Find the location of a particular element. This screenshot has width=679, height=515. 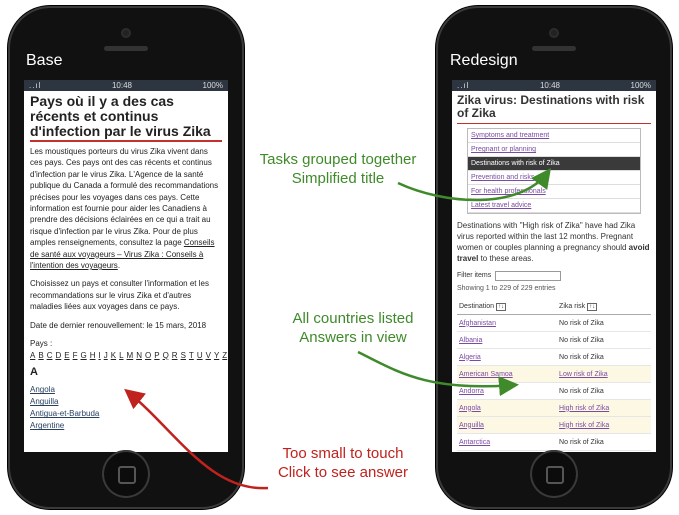

column-header-risk: Zika risk ↑↓ is located at coordinates (604, 307).